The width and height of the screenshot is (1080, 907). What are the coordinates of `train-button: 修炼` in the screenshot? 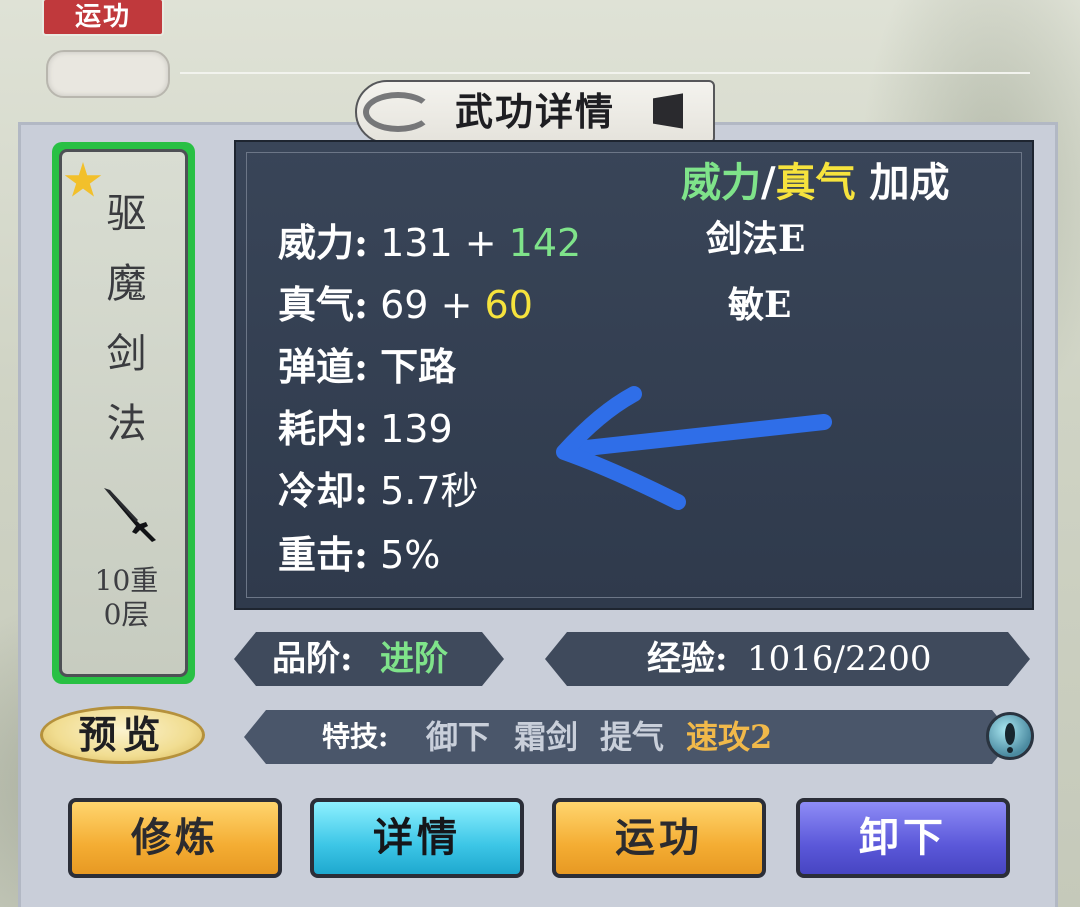 It's located at (175, 838).